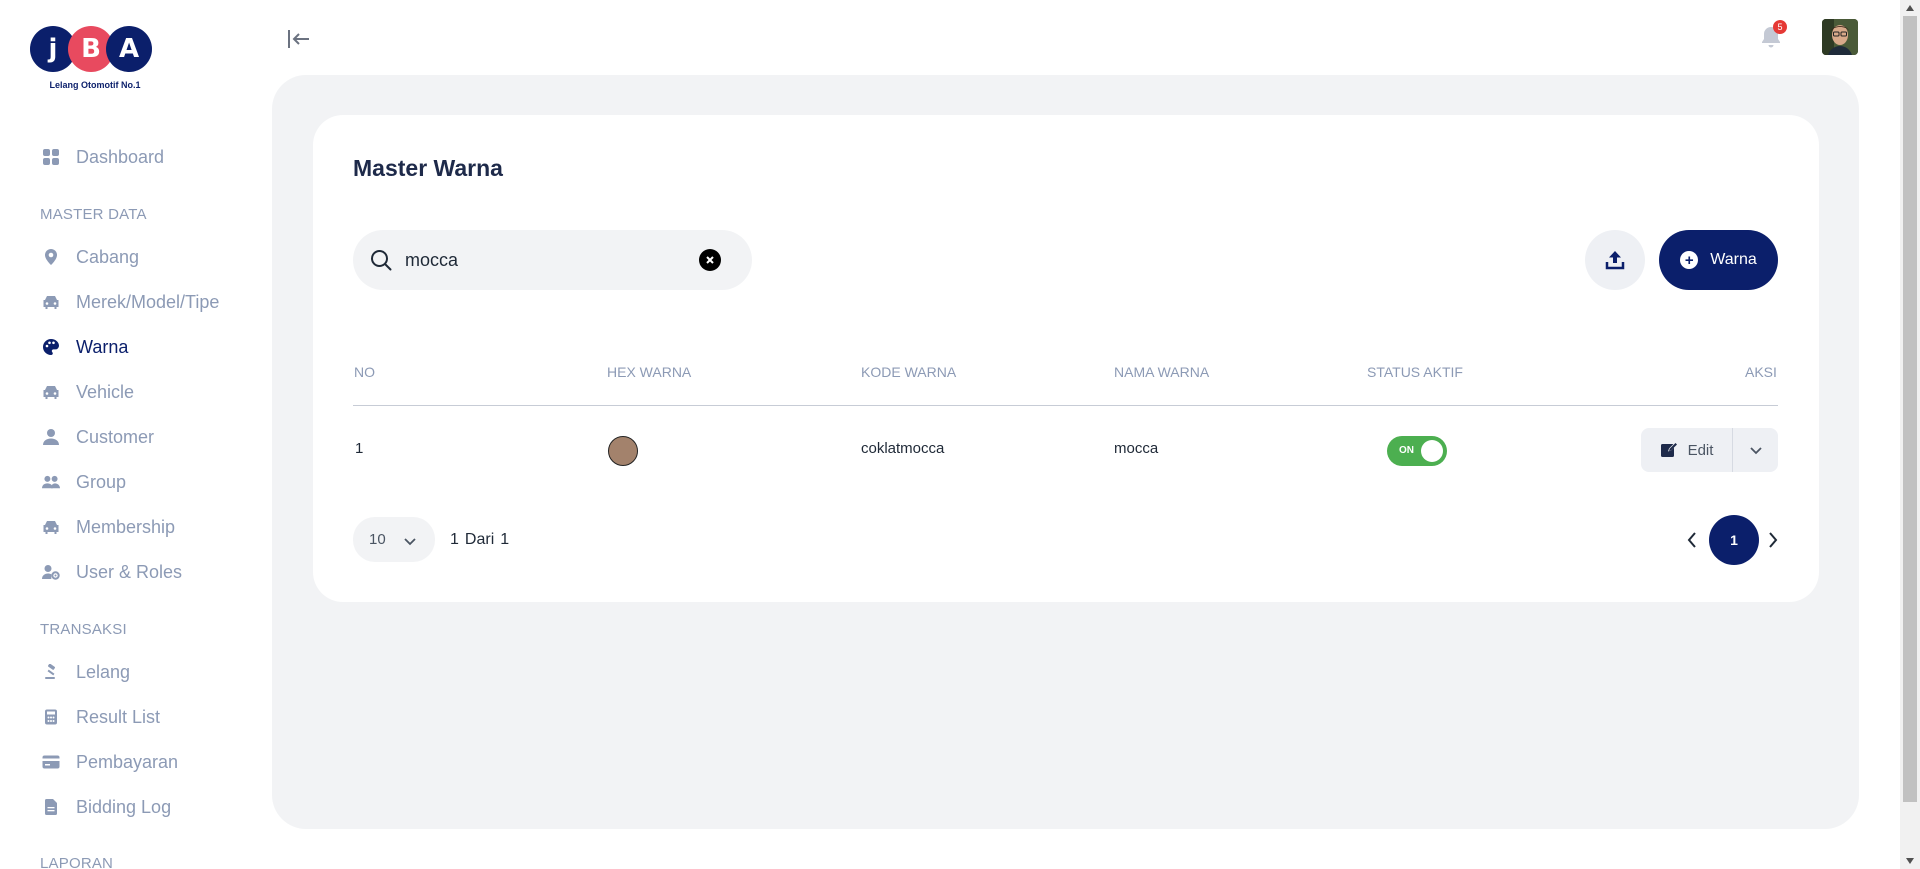 Image resolution: width=1920 pixels, height=869 pixels. I want to click on next-page-button, so click(1773, 540).